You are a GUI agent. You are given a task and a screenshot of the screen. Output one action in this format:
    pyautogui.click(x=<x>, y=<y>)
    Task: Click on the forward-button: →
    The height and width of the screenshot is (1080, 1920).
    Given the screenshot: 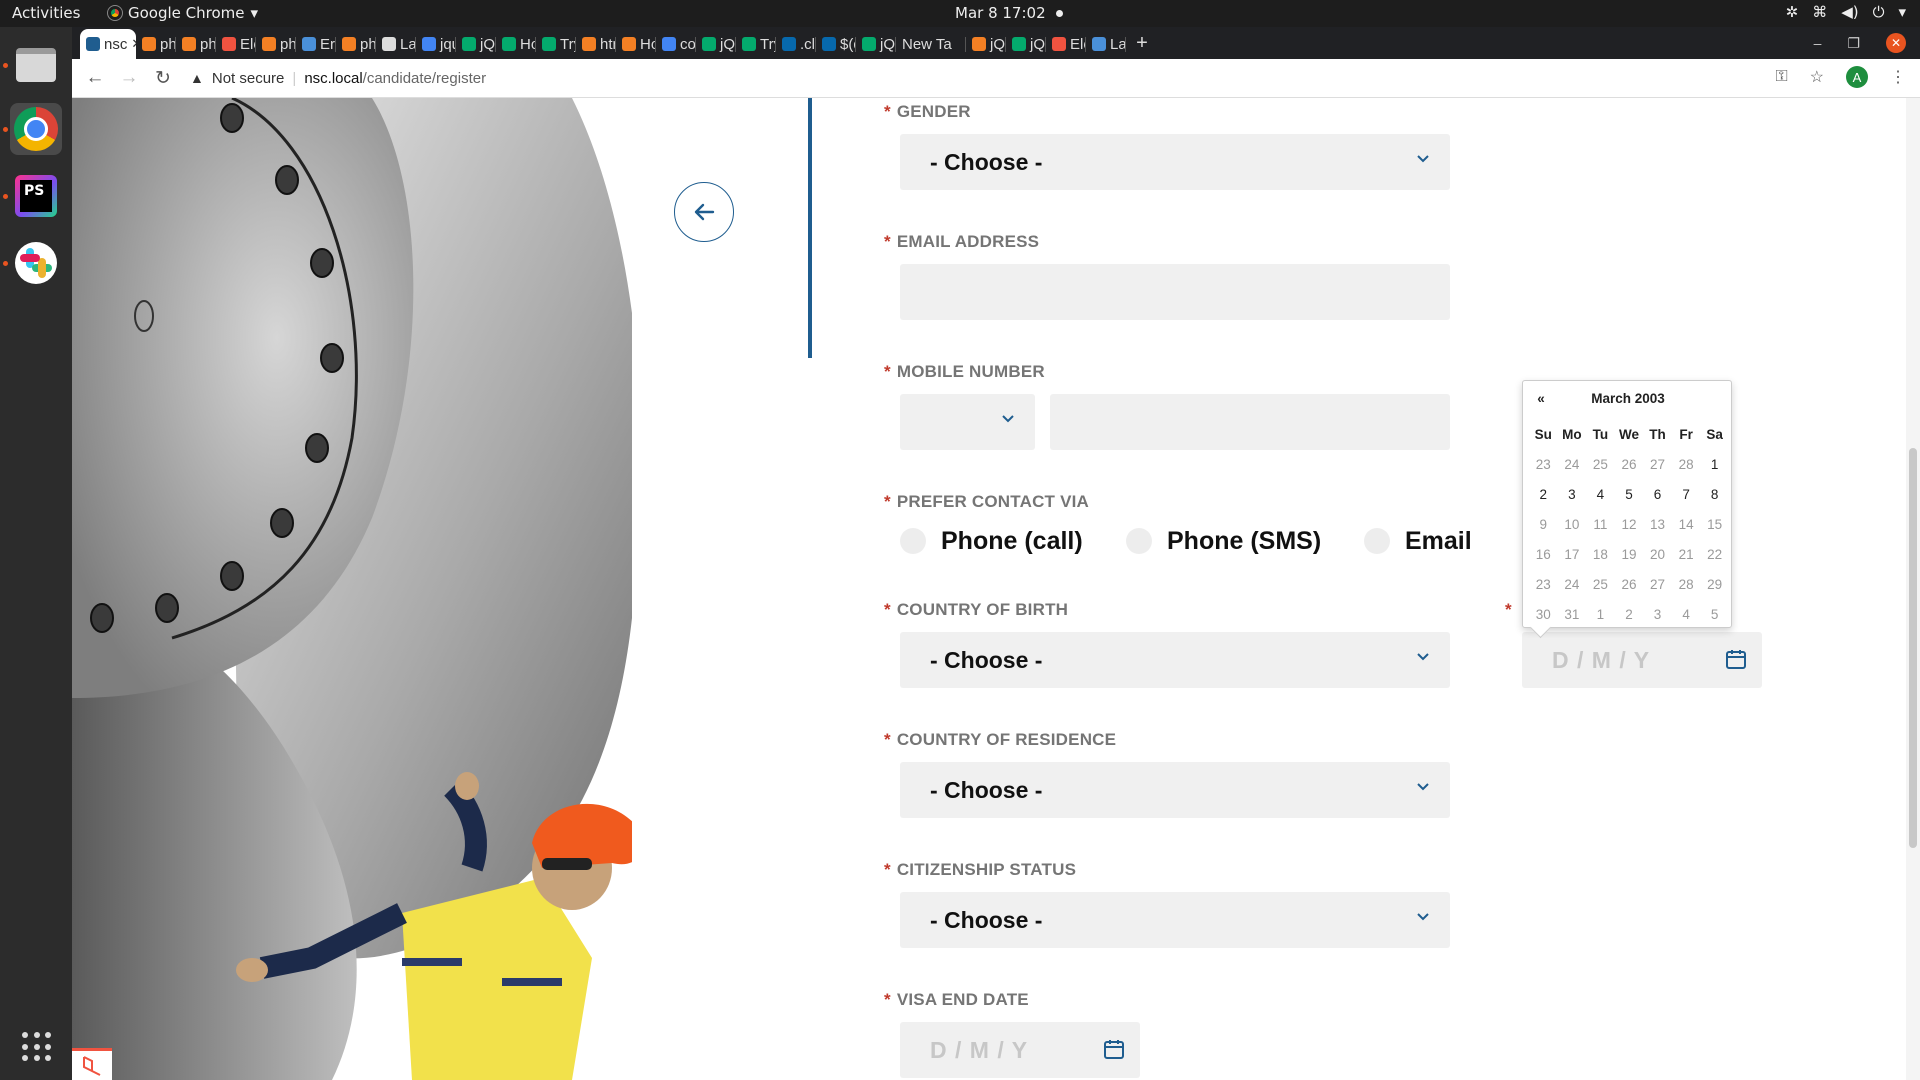 What is the action you would take?
    pyautogui.click(x=129, y=78)
    